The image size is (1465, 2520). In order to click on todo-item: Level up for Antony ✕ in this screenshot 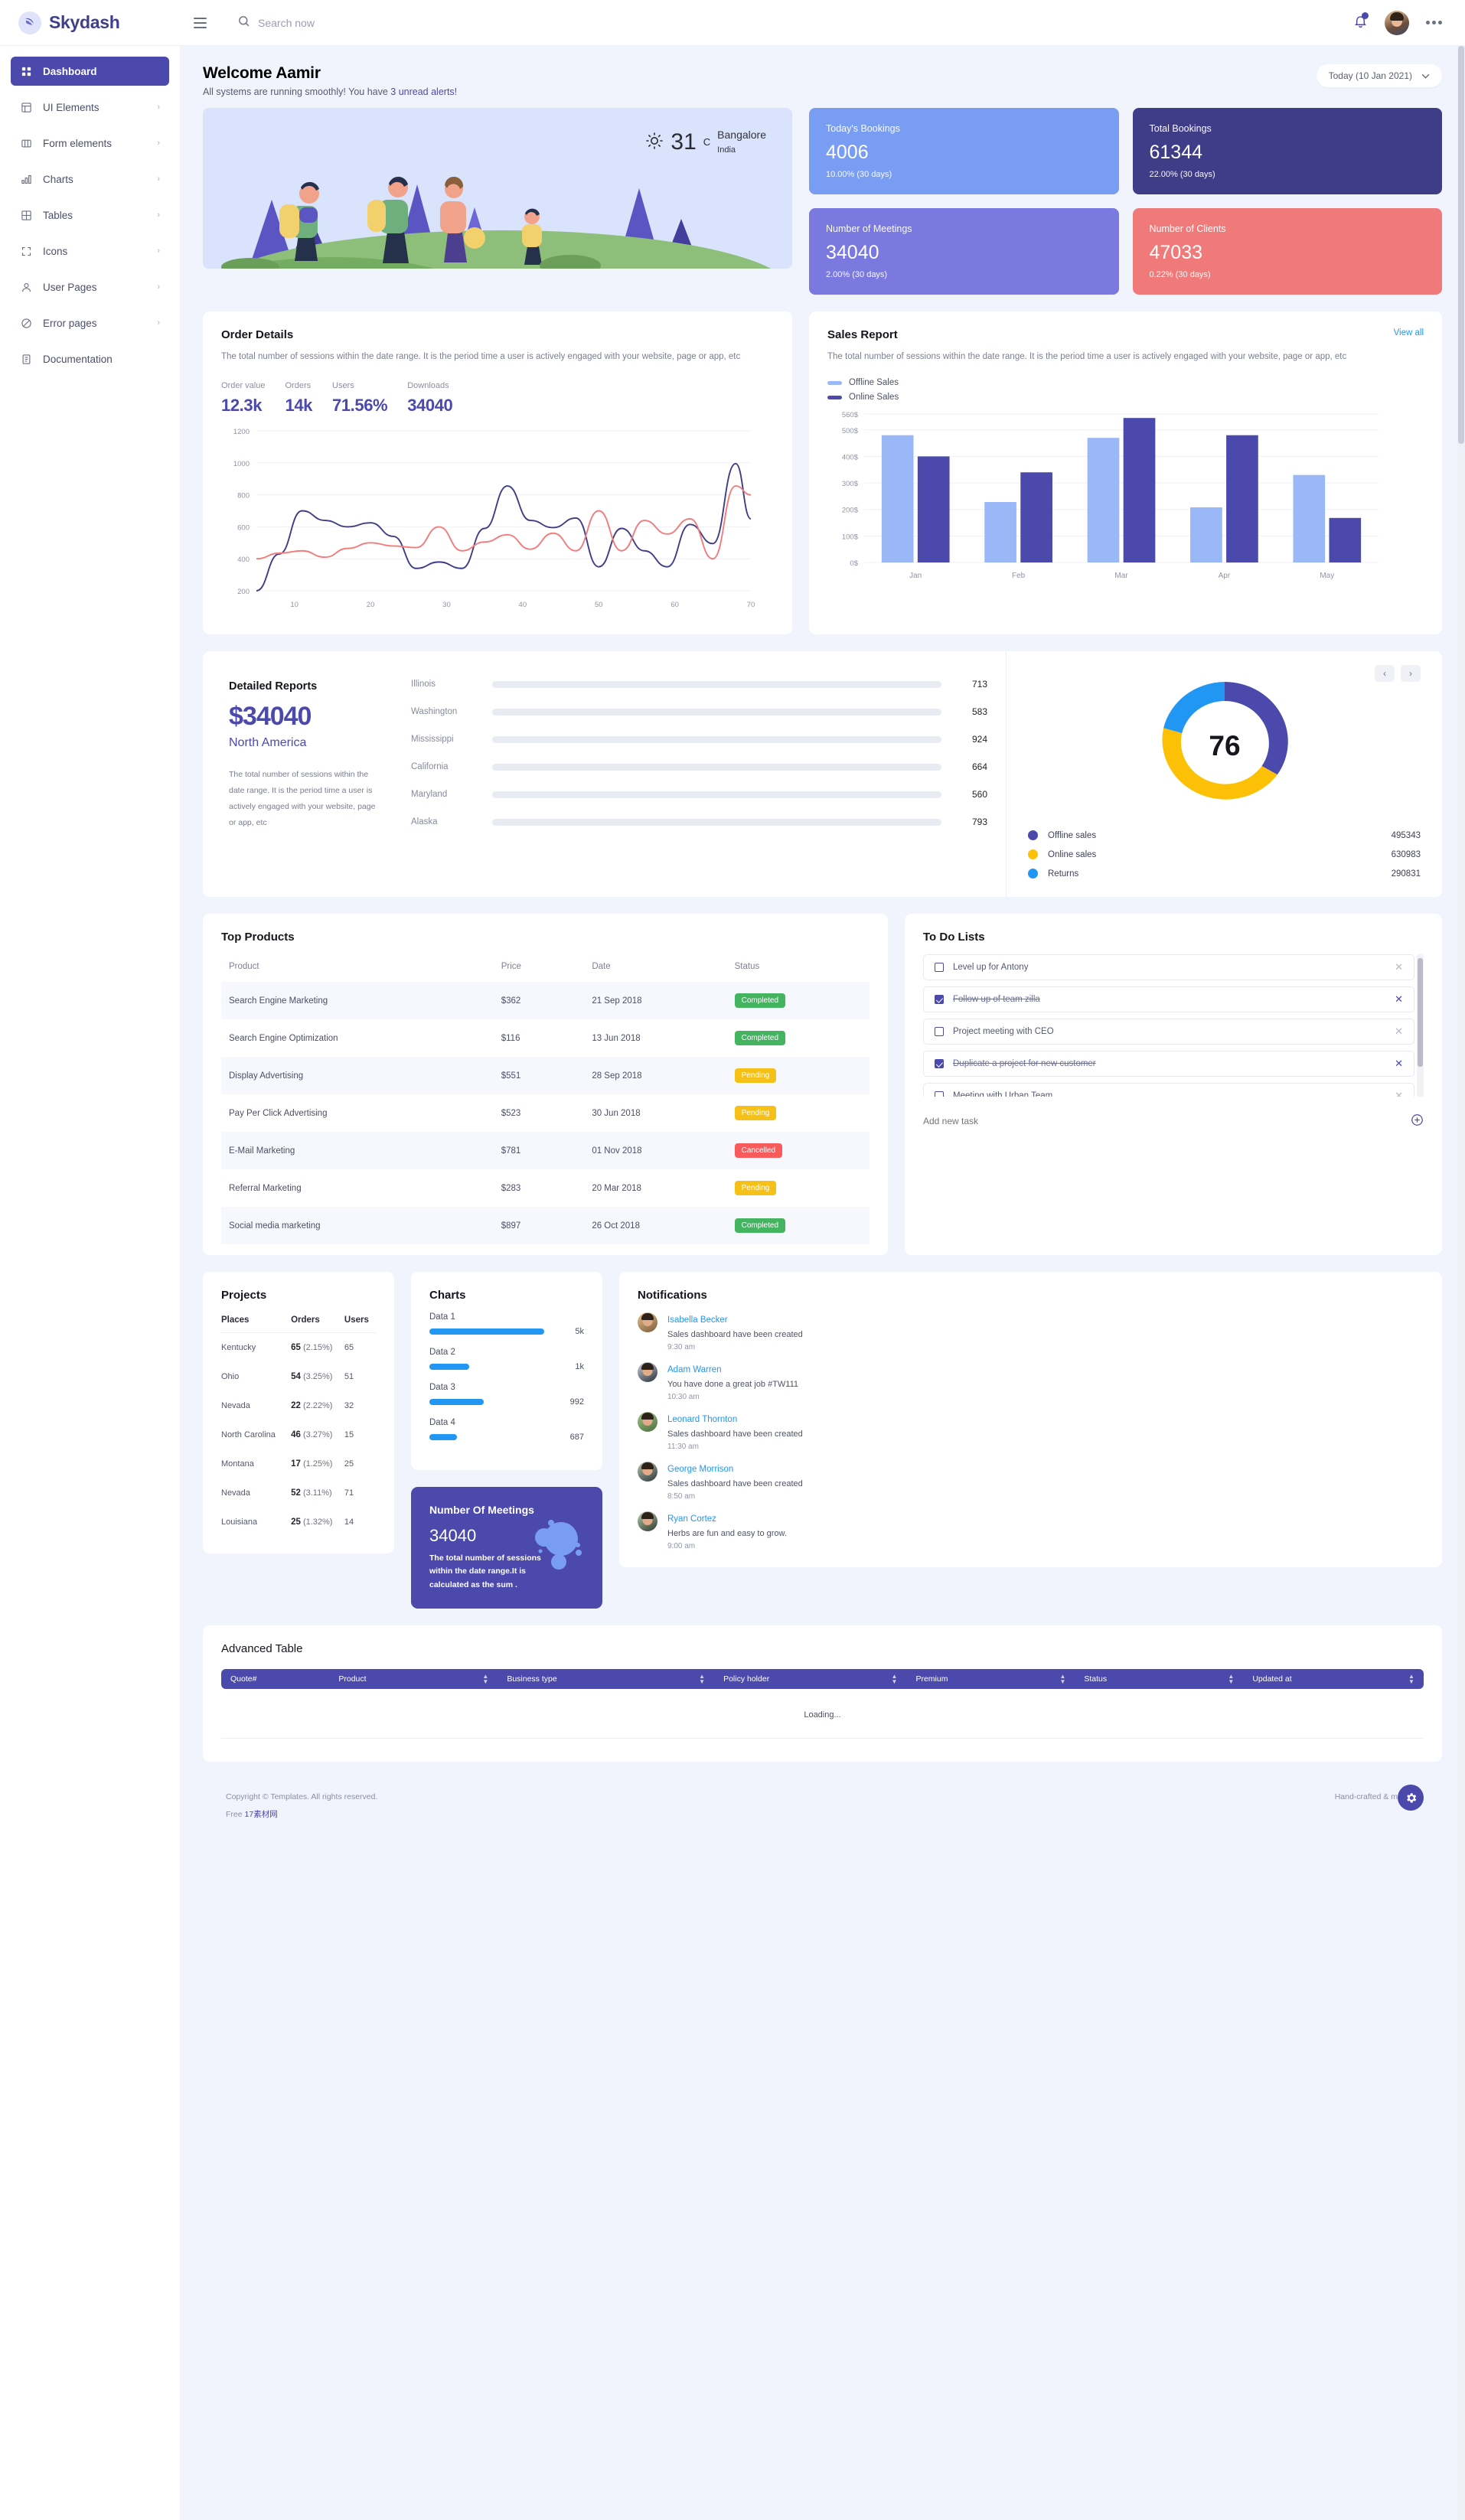, I will do `click(1168, 968)`.